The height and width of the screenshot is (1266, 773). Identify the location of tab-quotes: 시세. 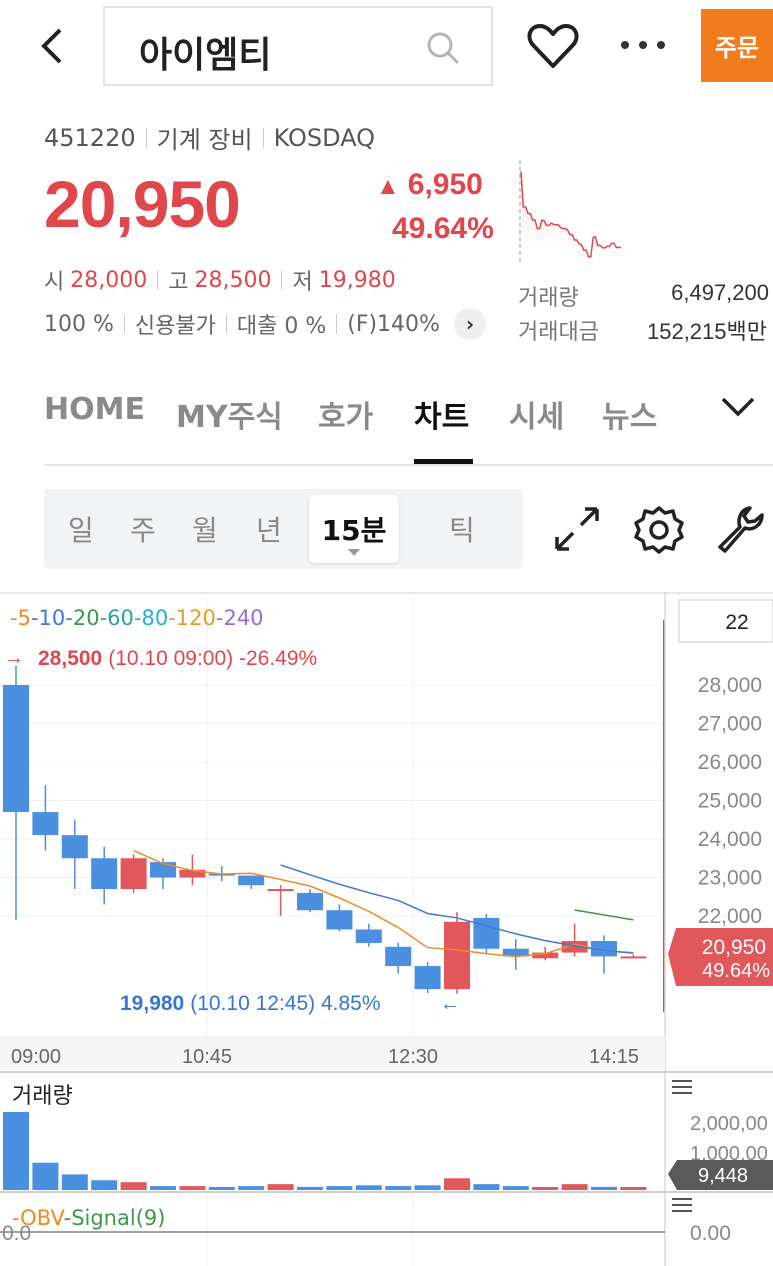
(536, 414).